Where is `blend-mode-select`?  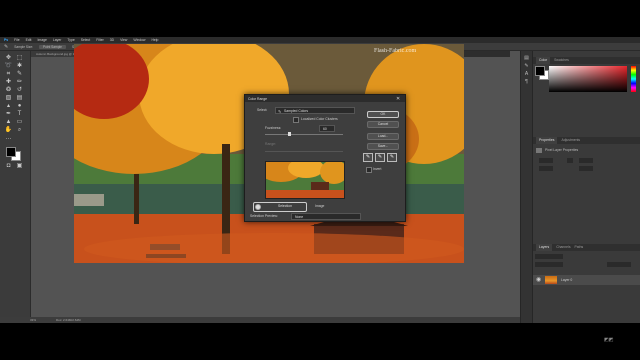
blend-mode-select is located at coordinates (549, 264).